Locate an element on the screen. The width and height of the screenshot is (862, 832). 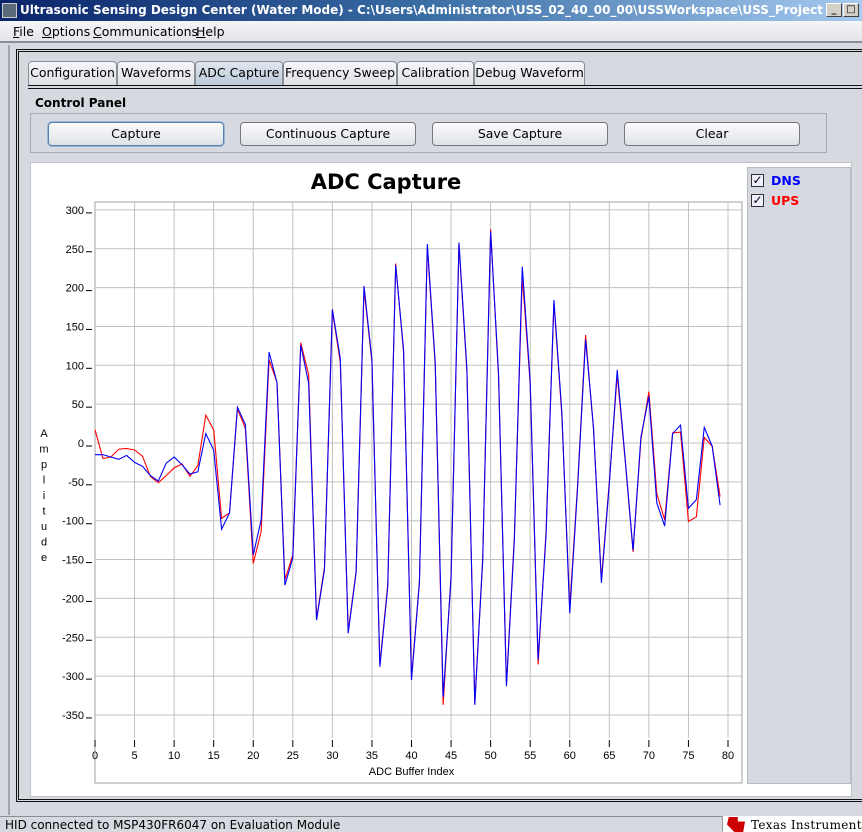
x-tick-label: 45 is located at coordinates (451, 756).